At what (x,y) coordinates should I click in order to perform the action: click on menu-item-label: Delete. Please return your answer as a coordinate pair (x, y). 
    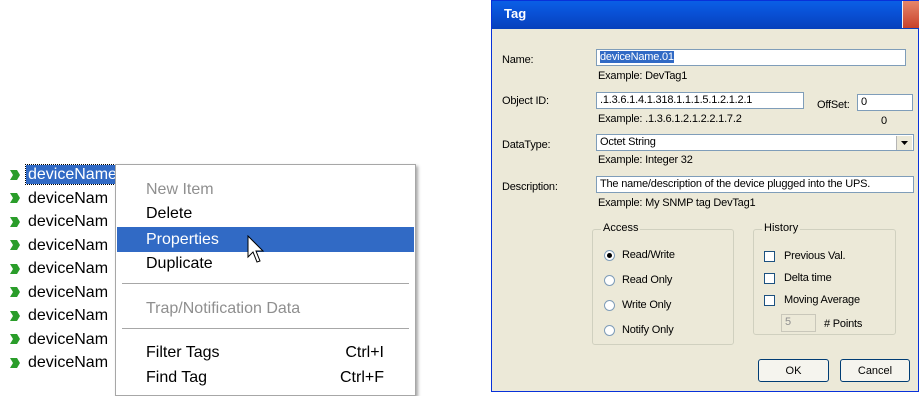
    Looking at the image, I should click on (169, 213).